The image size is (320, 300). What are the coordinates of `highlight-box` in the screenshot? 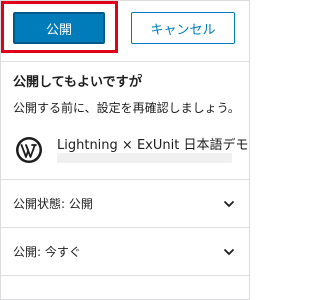 It's located at (59, 27).